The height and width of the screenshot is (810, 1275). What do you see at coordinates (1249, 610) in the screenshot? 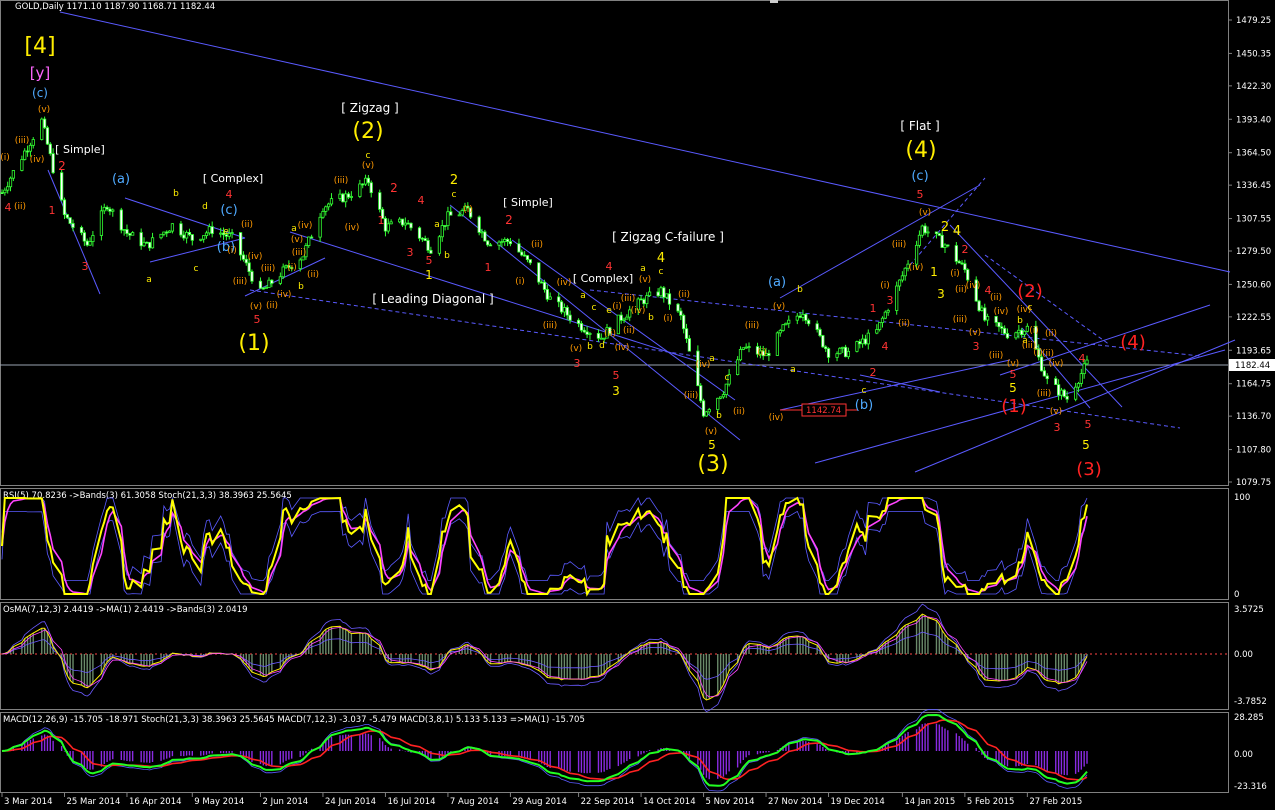
I see `osma-tick-top: 3.5725` at bounding box center [1249, 610].